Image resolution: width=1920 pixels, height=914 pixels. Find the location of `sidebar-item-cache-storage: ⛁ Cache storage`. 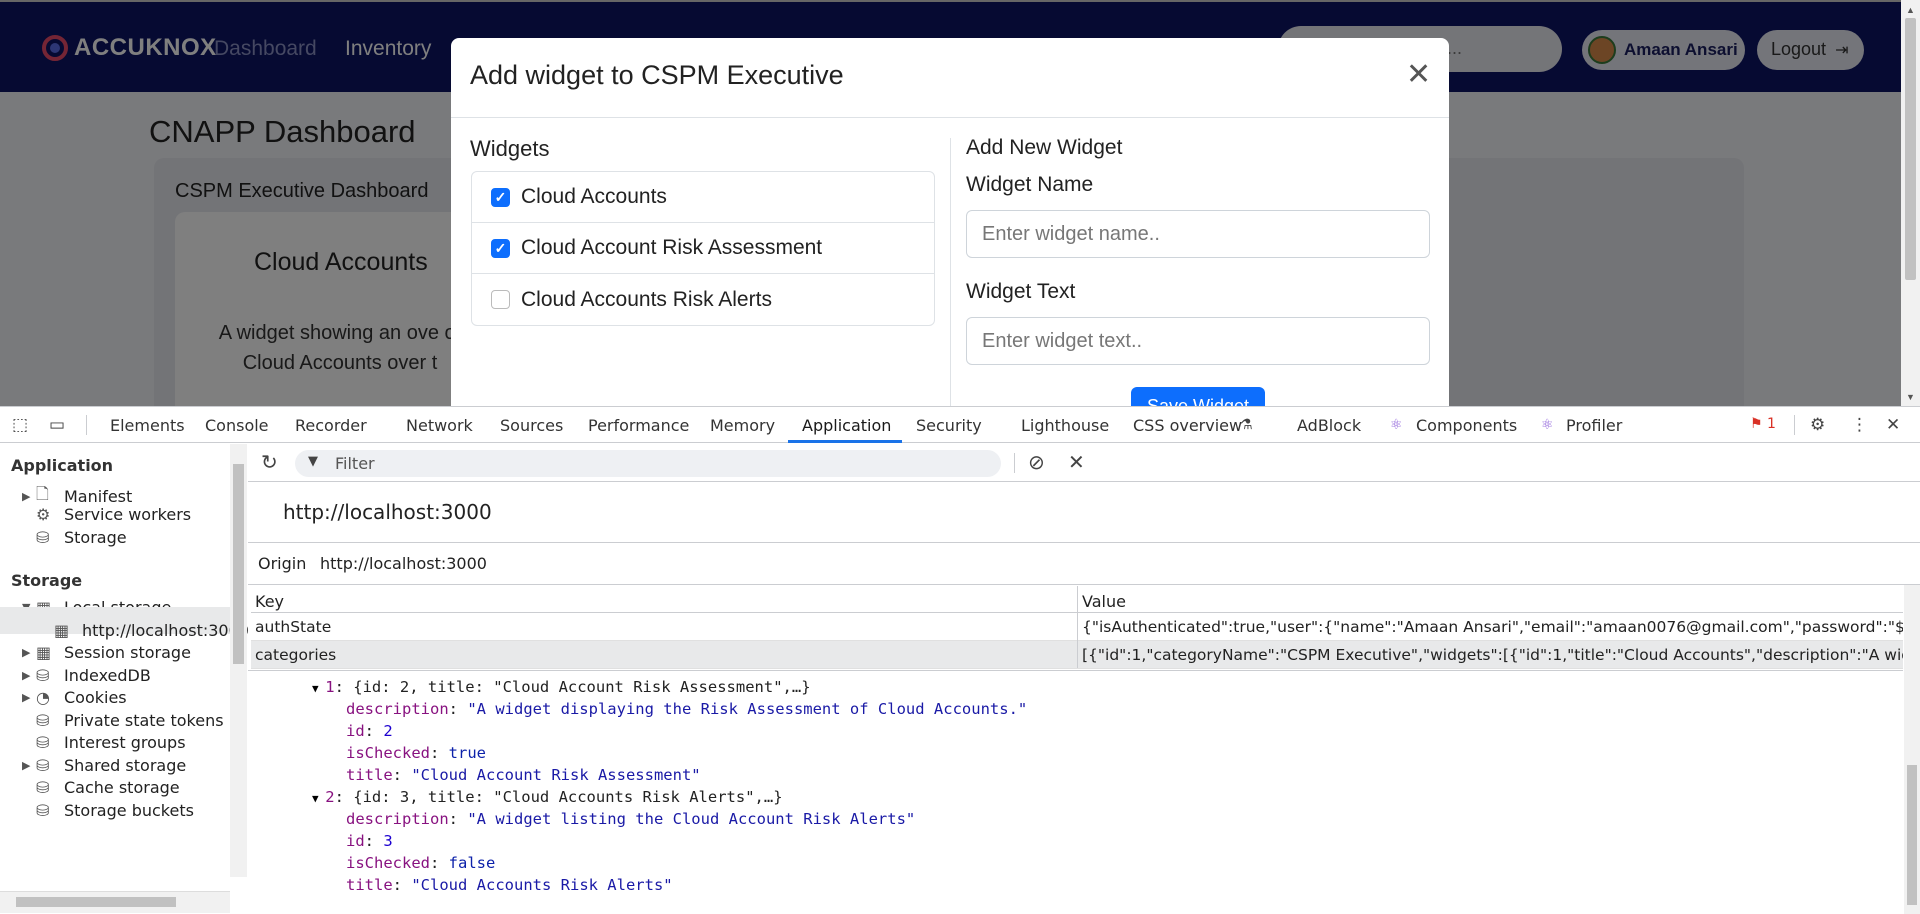

sidebar-item-cache-storage: ⛁ Cache storage is located at coordinates (108, 787).